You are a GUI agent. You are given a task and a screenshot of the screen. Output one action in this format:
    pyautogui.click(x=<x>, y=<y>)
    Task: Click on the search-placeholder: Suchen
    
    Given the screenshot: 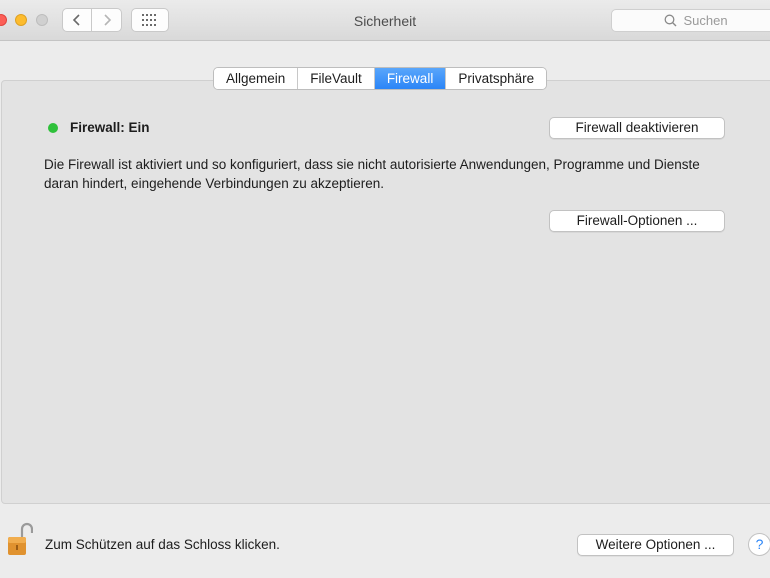 What is the action you would take?
    pyautogui.click(x=705, y=20)
    